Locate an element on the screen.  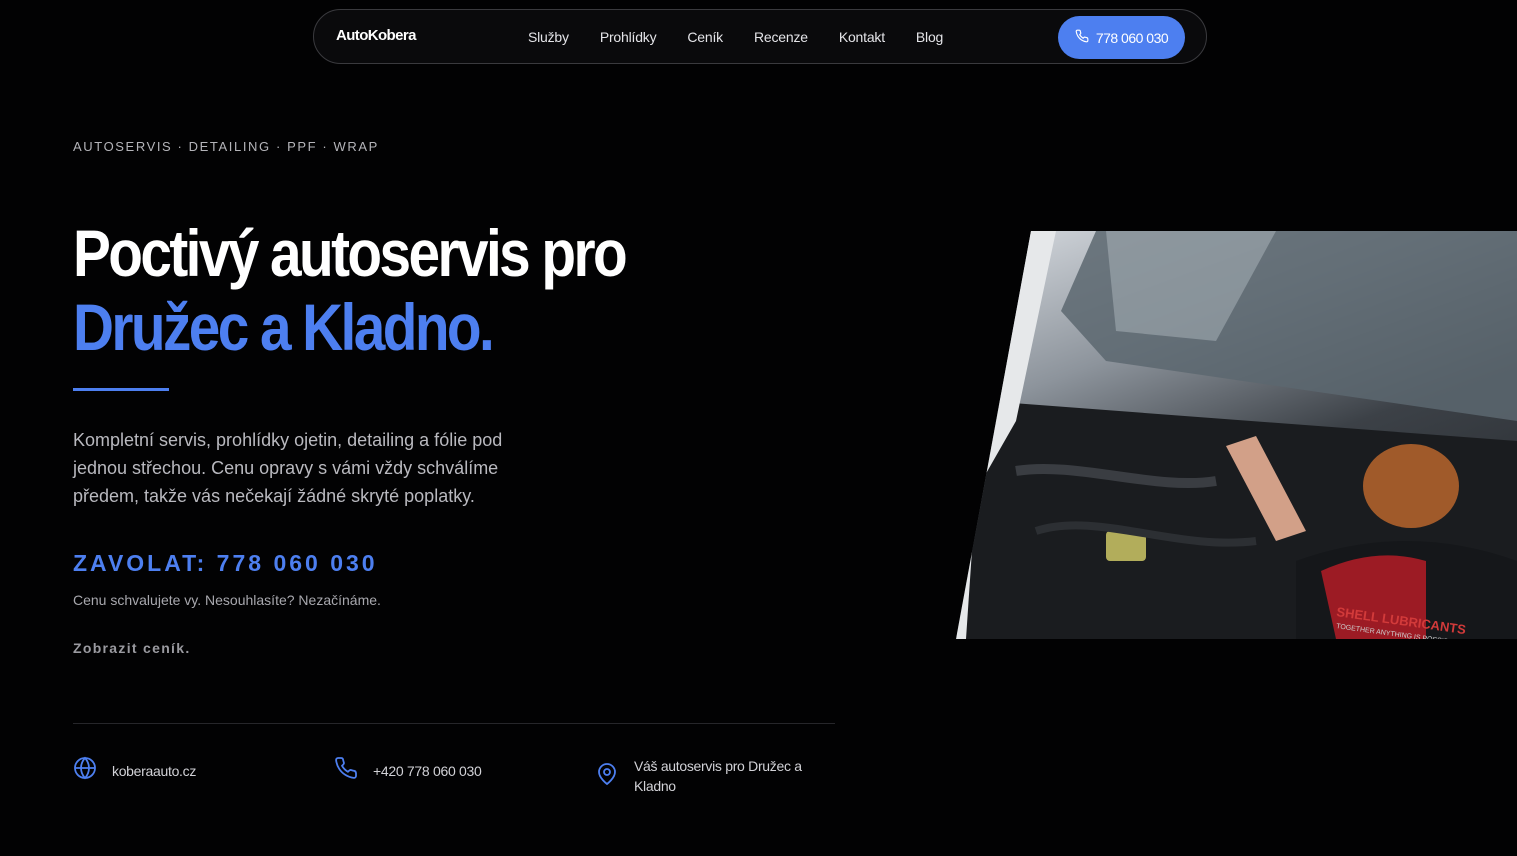
nav-item-recenze: Recenze is located at coordinates (781, 37).